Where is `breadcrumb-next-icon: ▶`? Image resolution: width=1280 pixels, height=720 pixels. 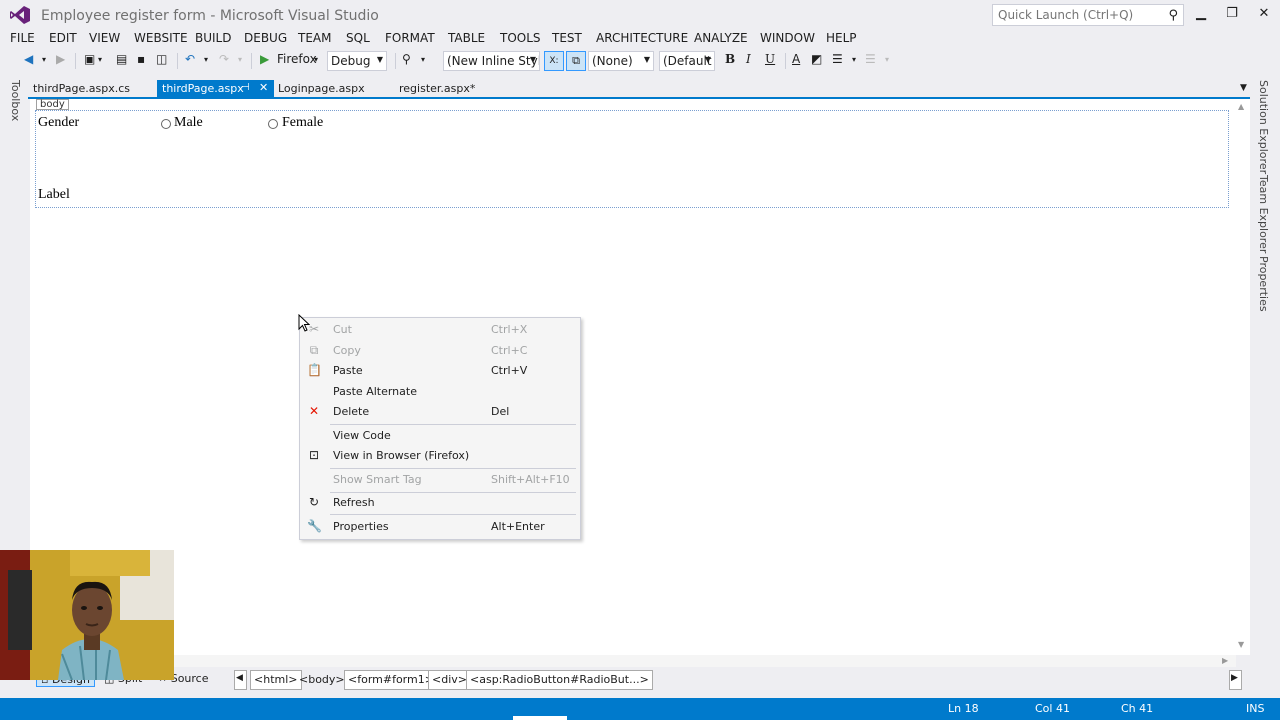
breadcrumb-next-icon: ▶ is located at coordinates (1235, 680).